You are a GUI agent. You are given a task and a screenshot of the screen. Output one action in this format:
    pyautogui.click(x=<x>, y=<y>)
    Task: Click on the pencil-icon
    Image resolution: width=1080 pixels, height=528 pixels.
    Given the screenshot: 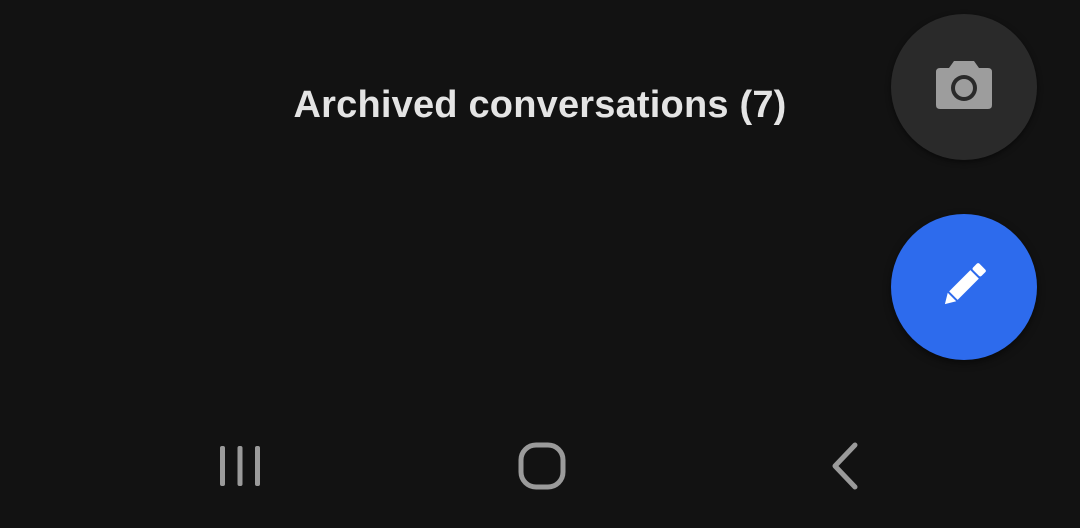 What is the action you would take?
    pyautogui.click(x=964, y=287)
    